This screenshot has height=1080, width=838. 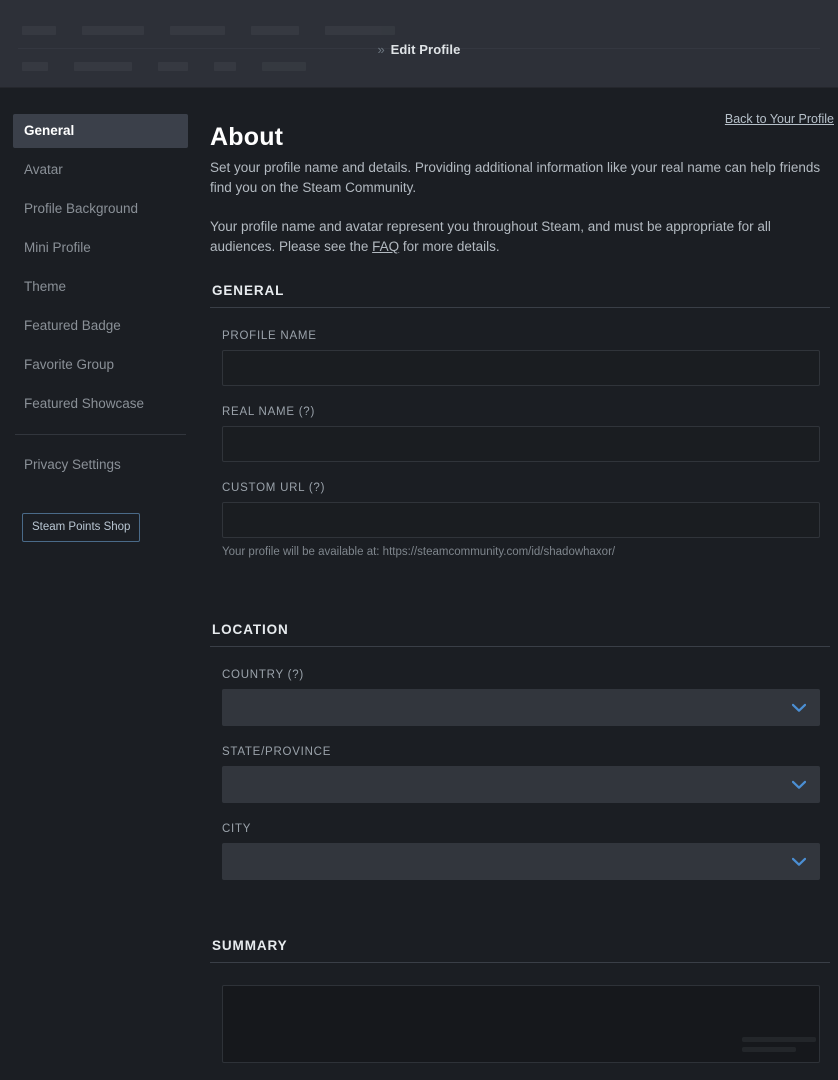 What do you see at coordinates (521, 1024) in the screenshot?
I see `summary-textarea` at bounding box center [521, 1024].